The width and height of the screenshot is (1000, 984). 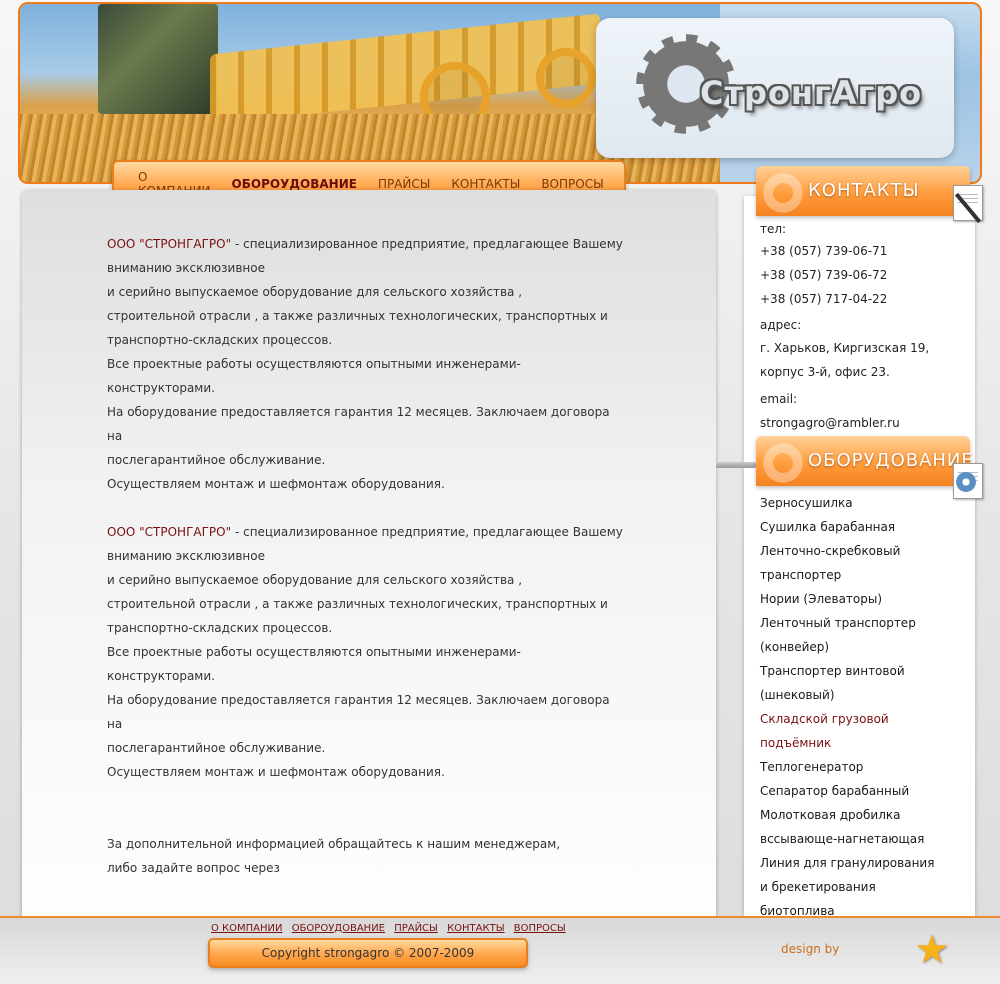 What do you see at coordinates (830, 423) in the screenshot?
I see `email-link: strongagro@rambler.ru` at bounding box center [830, 423].